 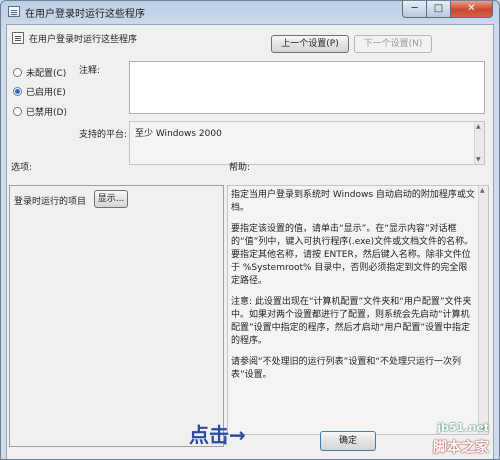 I want to click on radio-enabled: 已启用(E), so click(x=39, y=91).